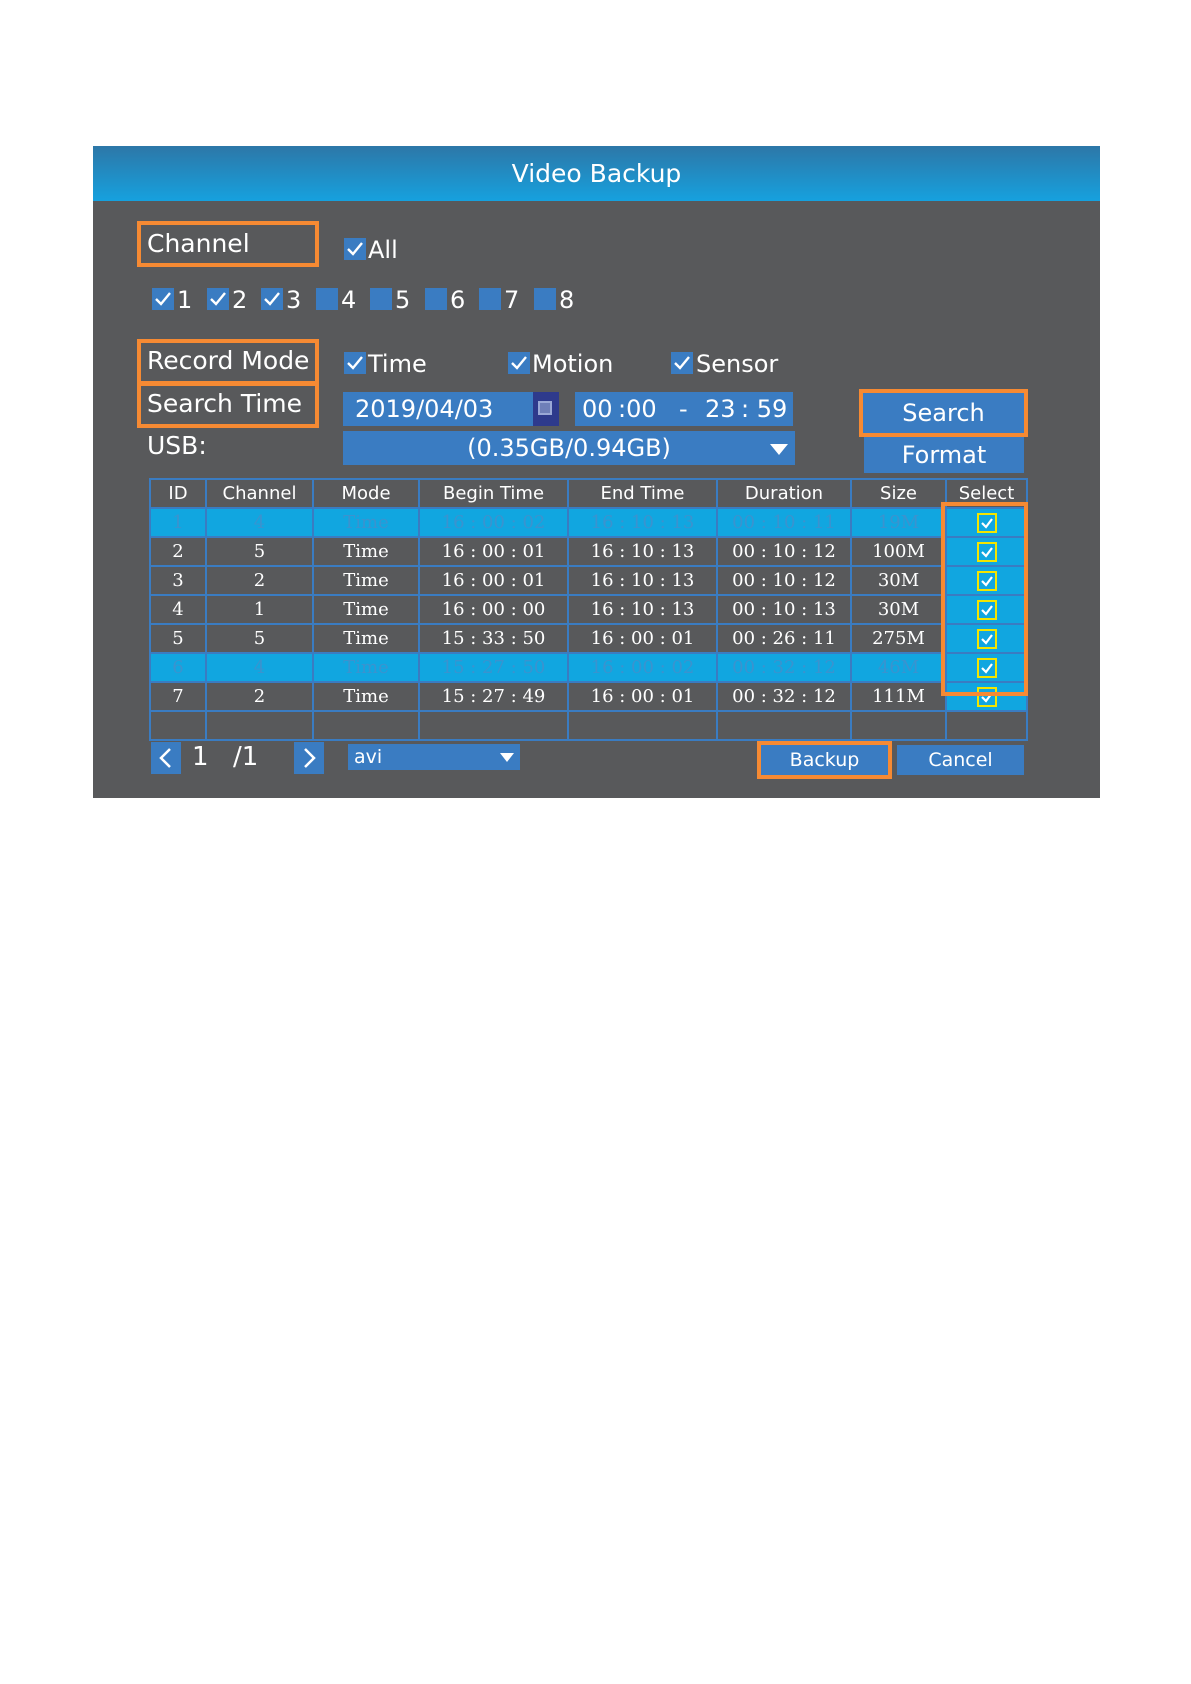  Describe the element at coordinates (443, 409) in the screenshot. I see `search-date-field: 2019/04/03` at that location.